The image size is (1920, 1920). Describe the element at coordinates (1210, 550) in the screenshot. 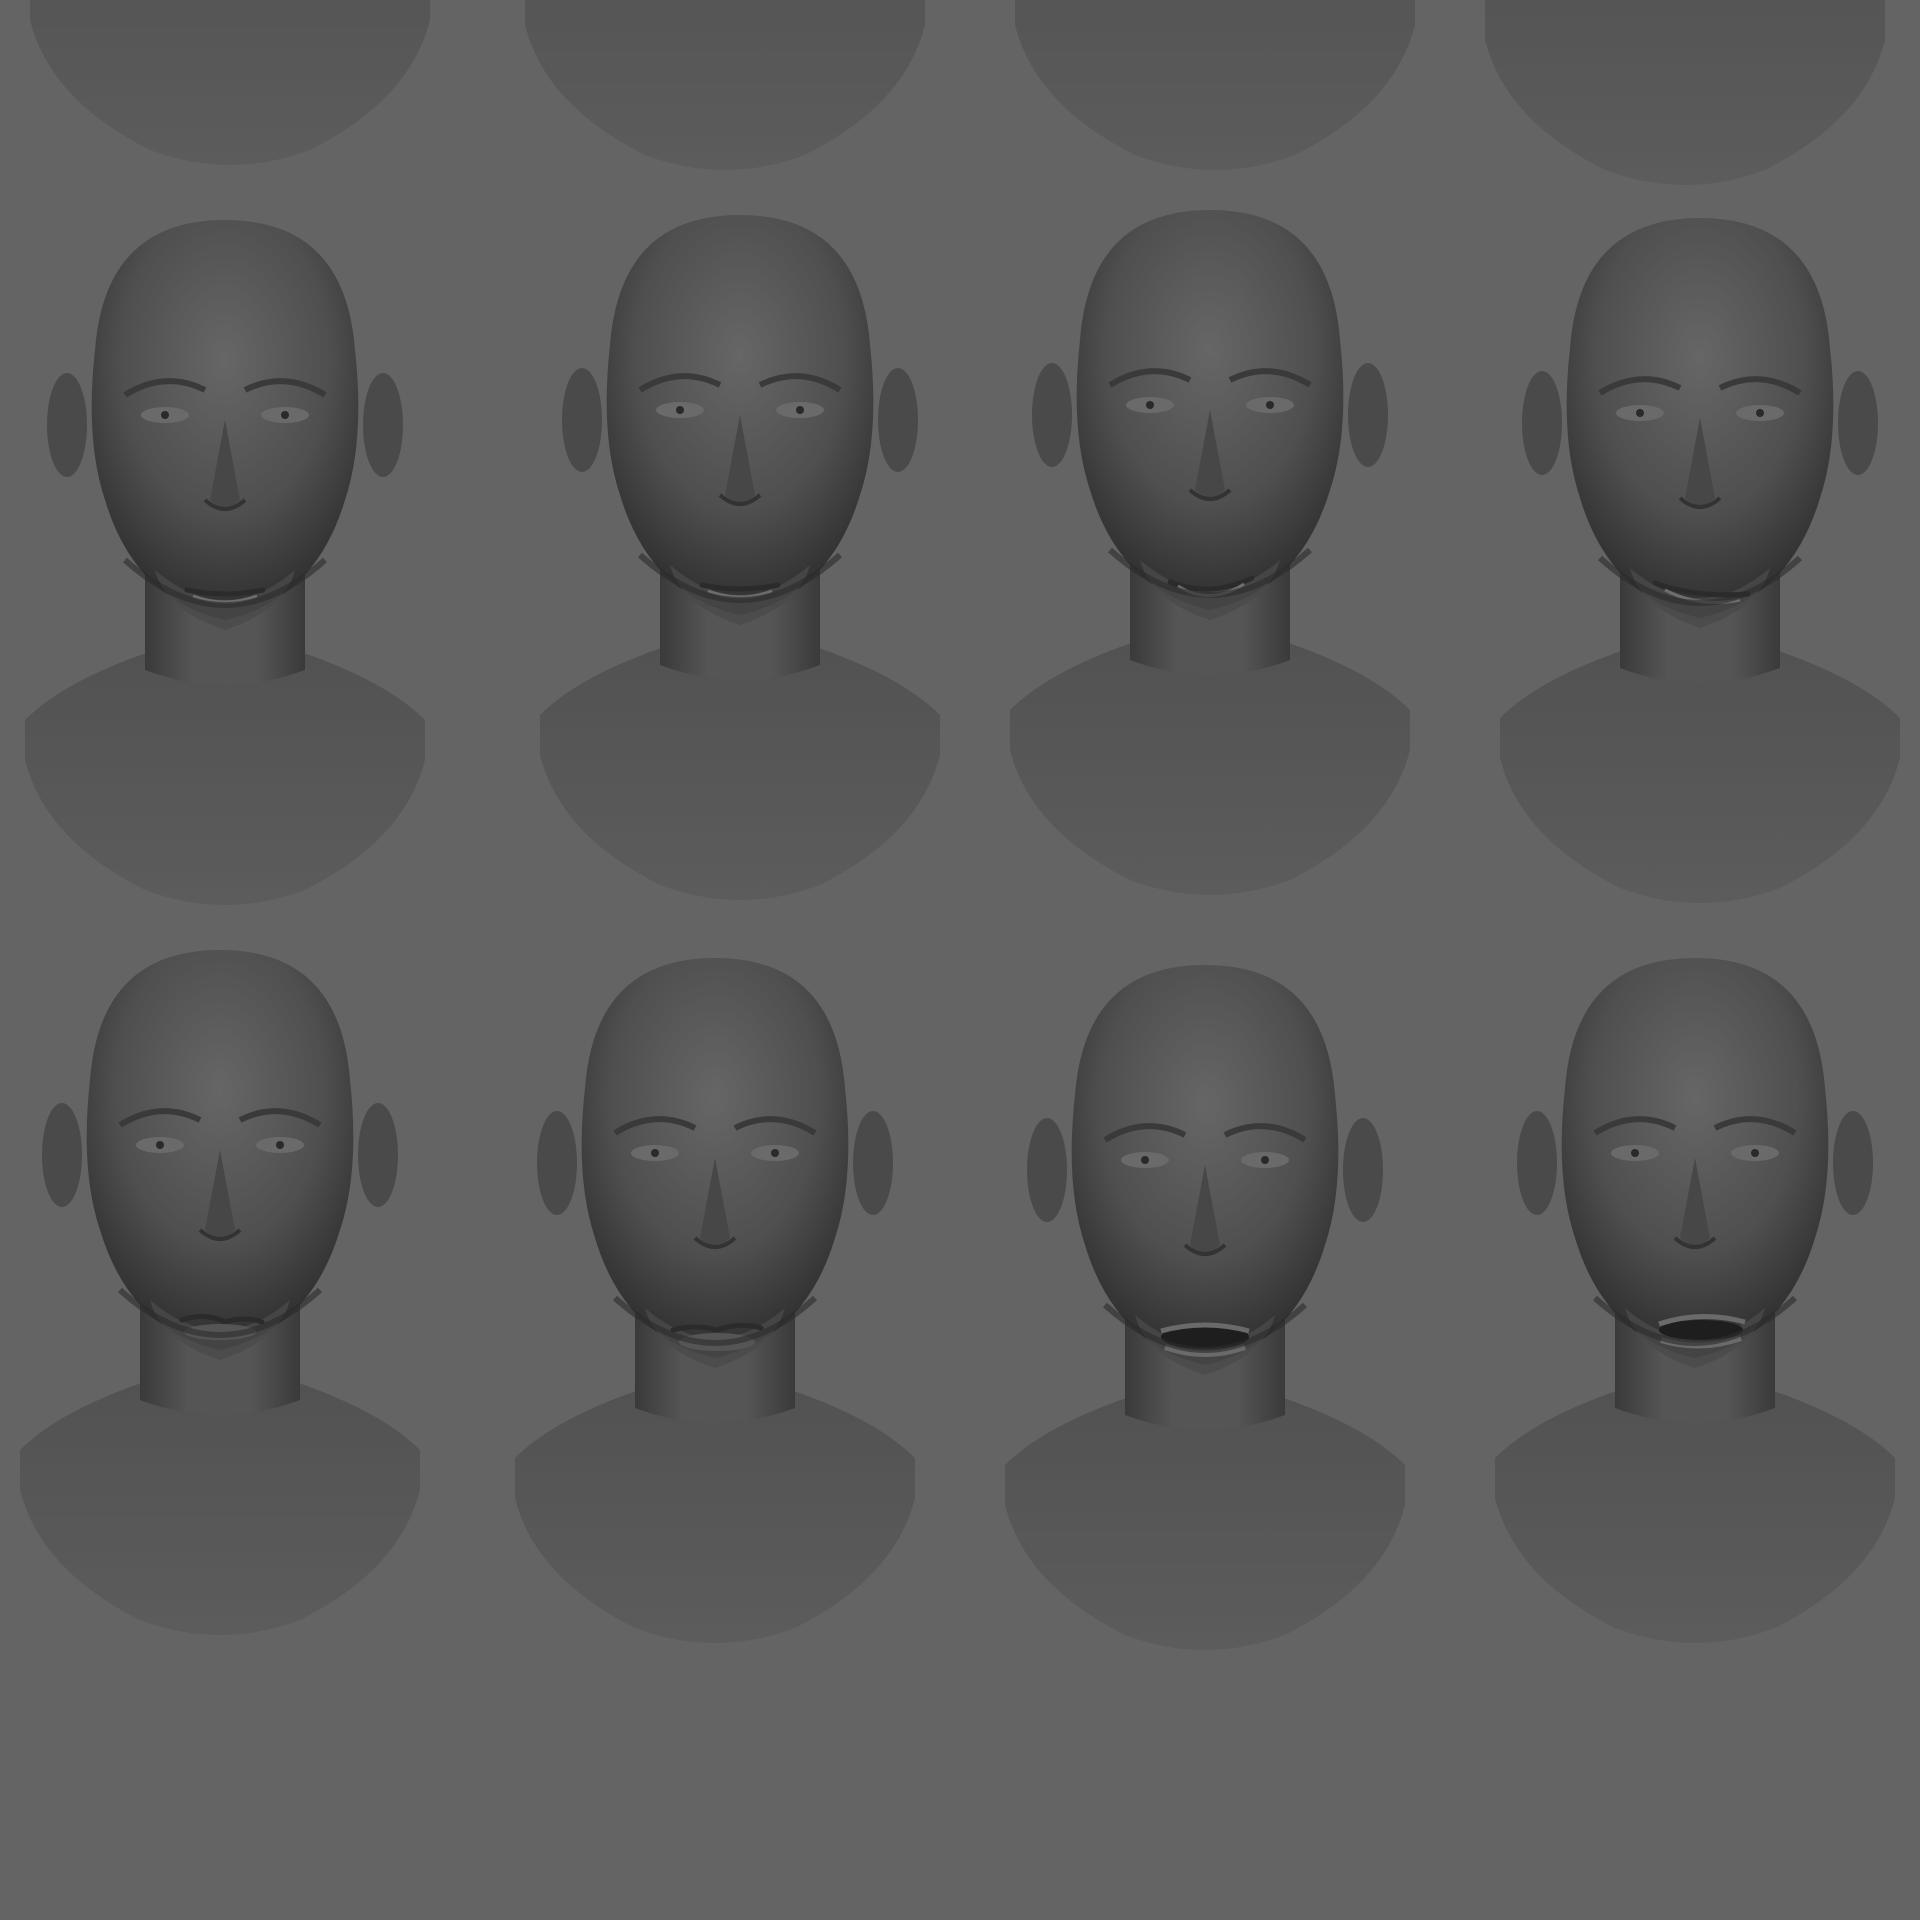

I see `head-bust-r2c3` at that location.